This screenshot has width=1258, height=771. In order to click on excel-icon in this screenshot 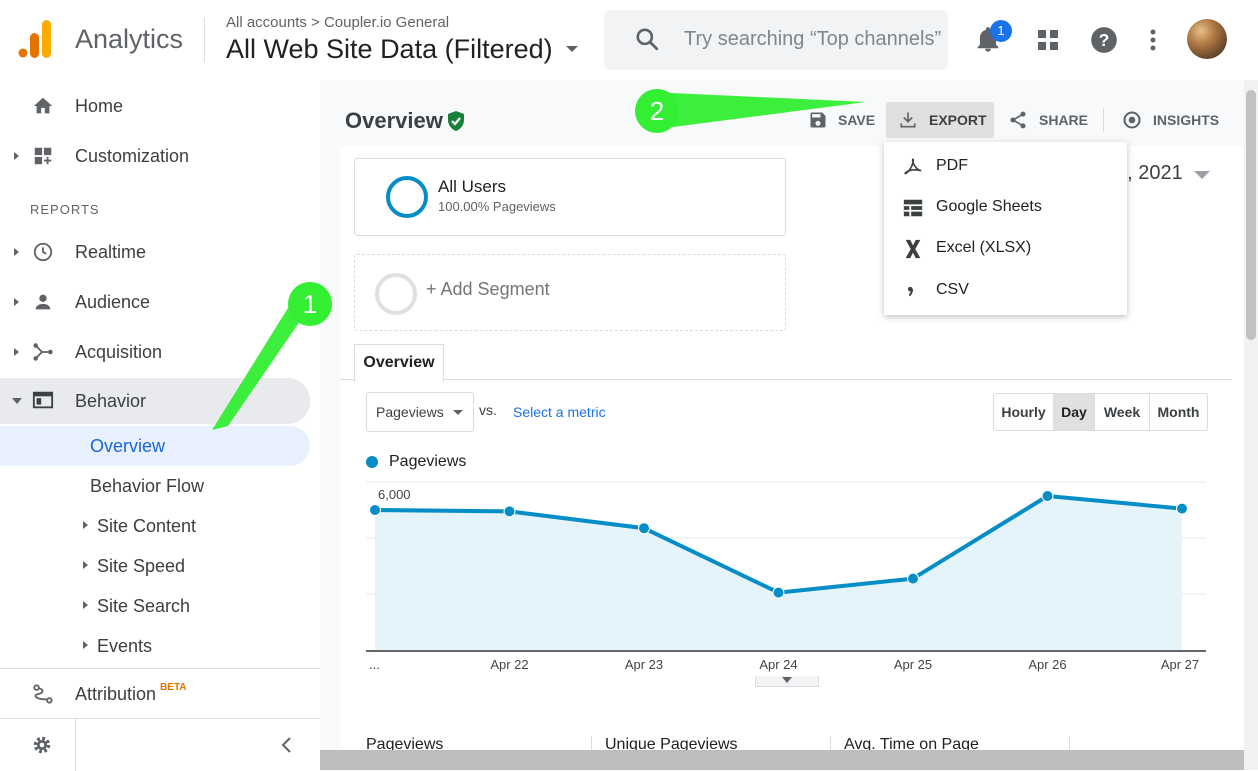, I will do `click(913, 249)`.